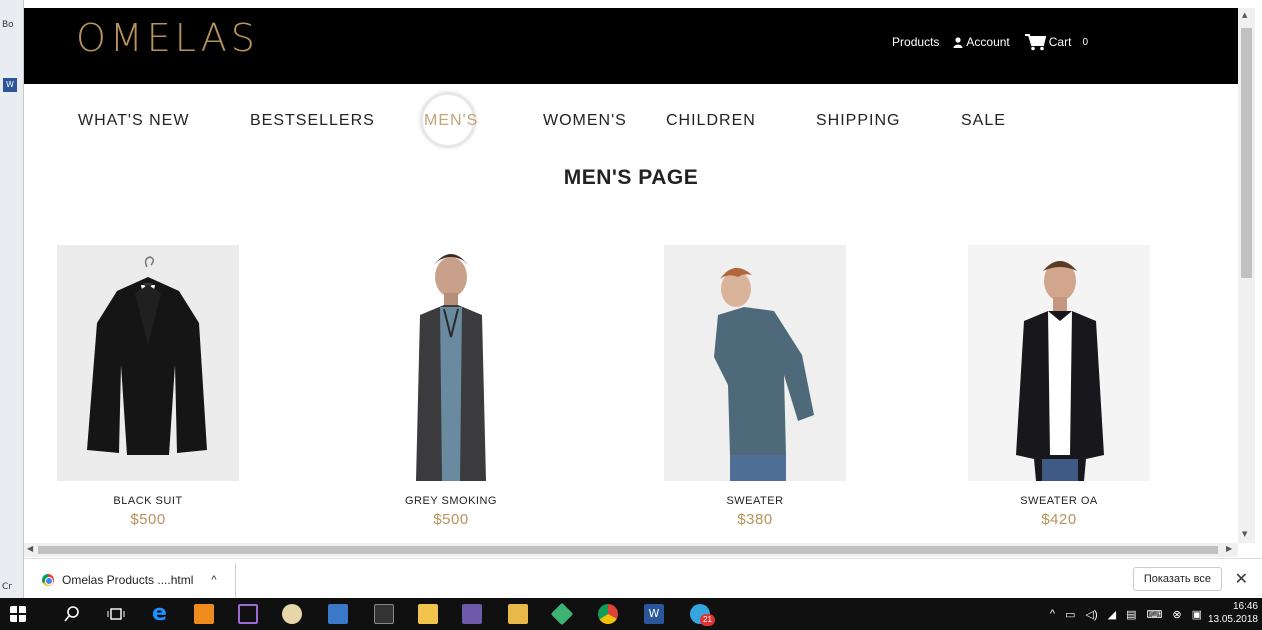 The image size is (1262, 630). What do you see at coordinates (248, 614) in the screenshot?
I see `visual-studio-icon` at bounding box center [248, 614].